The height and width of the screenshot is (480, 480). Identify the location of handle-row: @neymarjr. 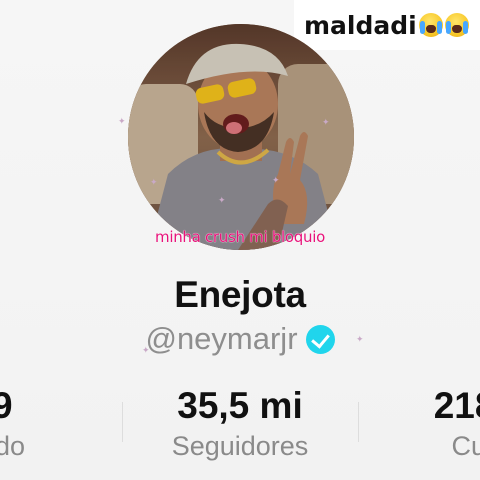
(240, 339).